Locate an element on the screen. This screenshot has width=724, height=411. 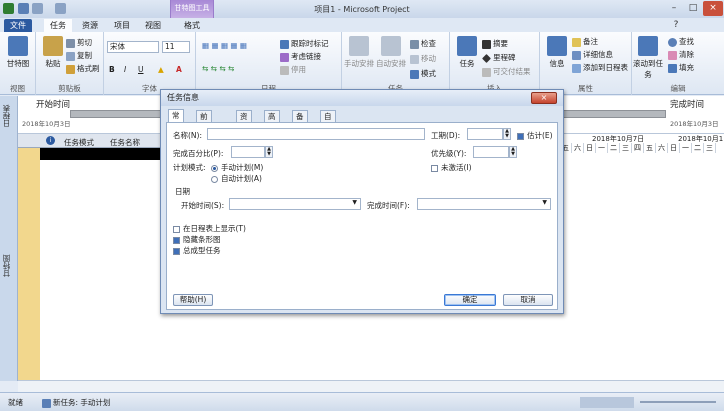
format-painter-button: 格式刷 is located at coordinates (83, 68).